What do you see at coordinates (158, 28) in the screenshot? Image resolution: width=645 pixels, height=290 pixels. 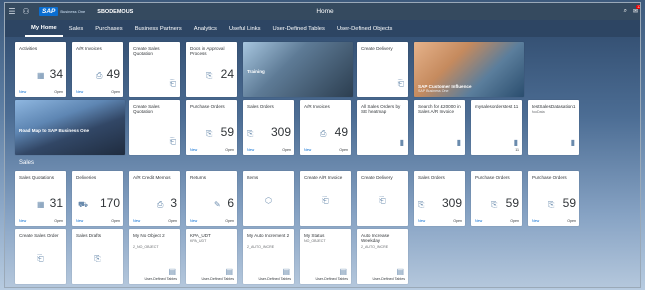 I see `tab-business-partners: Business Partners` at bounding box center [158, 28].